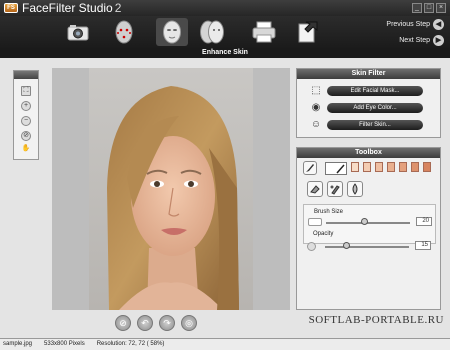 The height and width of the screenshot is (350, 450). What do you see at coordinates (408, 24) in the screenshot?
I see `previous-step-label: Previous Step` at bounding box center [408, 24].